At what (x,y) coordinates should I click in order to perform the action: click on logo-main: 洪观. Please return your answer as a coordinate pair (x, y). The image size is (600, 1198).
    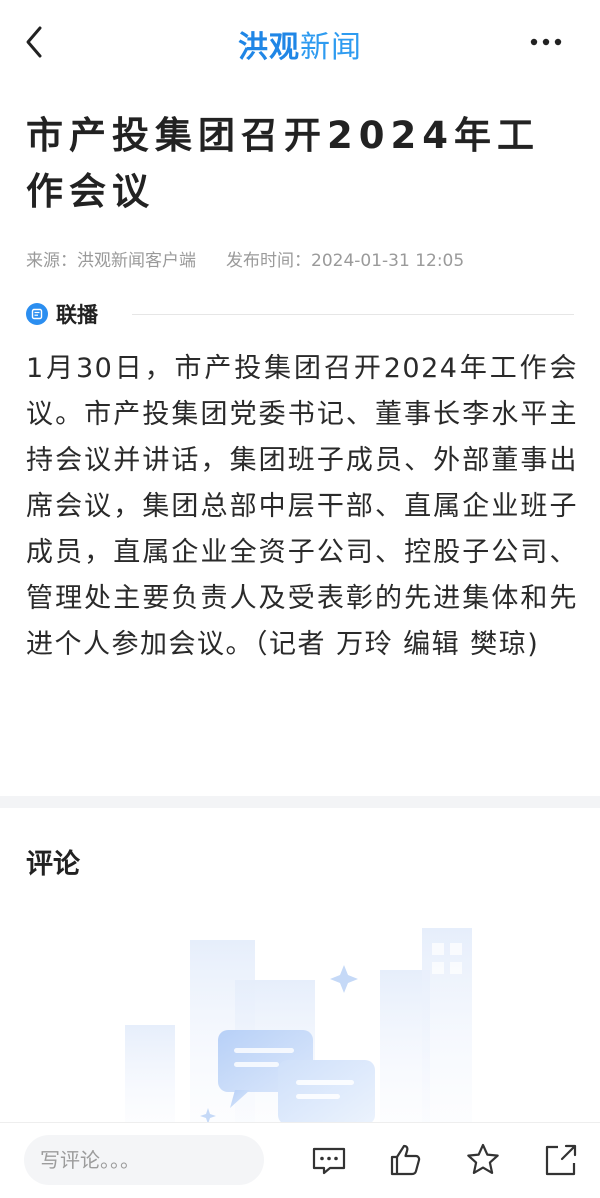
    Looking at the image, I should click on (269, 47).